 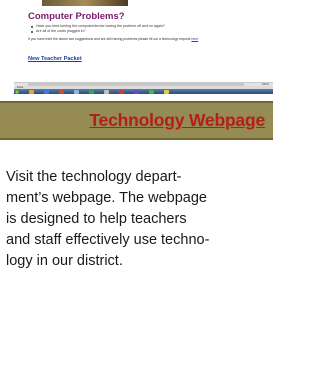 I want to click on computer-problems-heading: Computer Problems?, so click(x=76, y=16).